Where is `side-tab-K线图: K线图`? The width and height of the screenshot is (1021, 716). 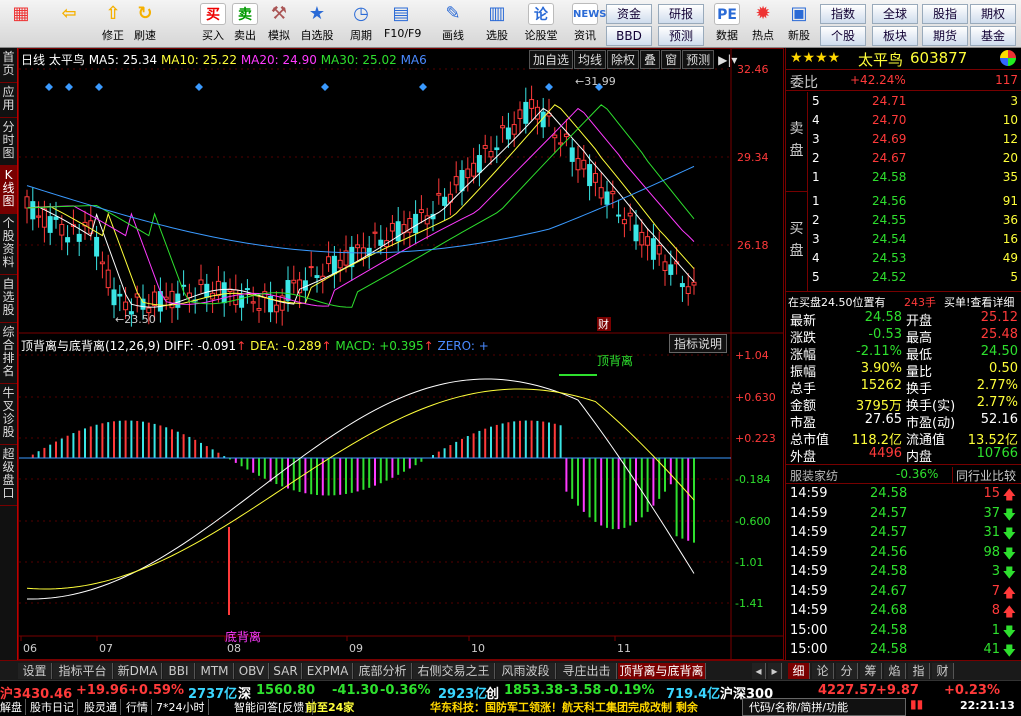
side-tab-K线图: K线图 is located at coordinates (8, 190).